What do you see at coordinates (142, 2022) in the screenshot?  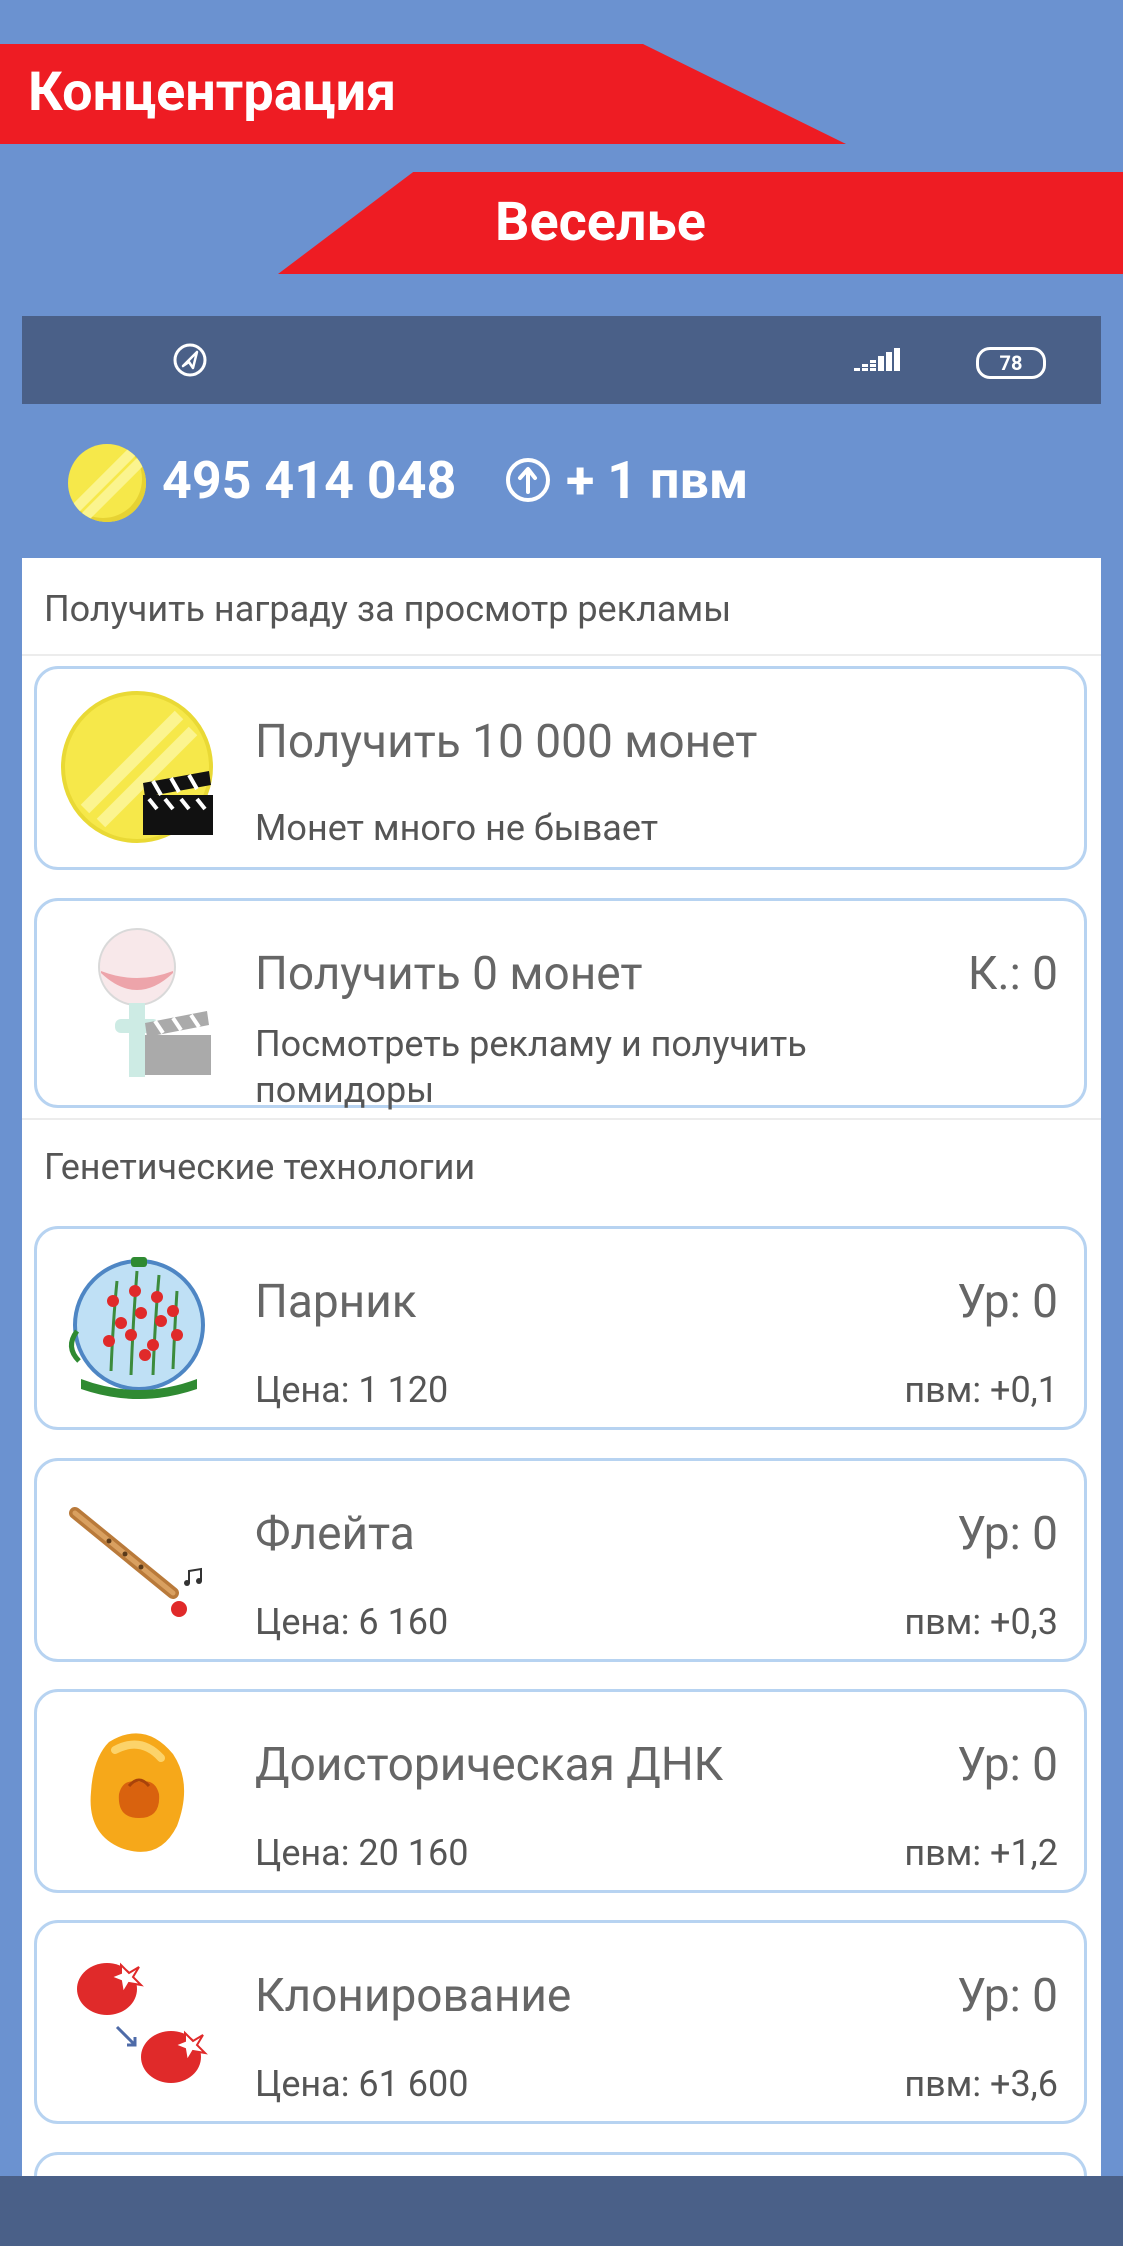 I see `cloning-icon` at bounding box center [142, 2022].